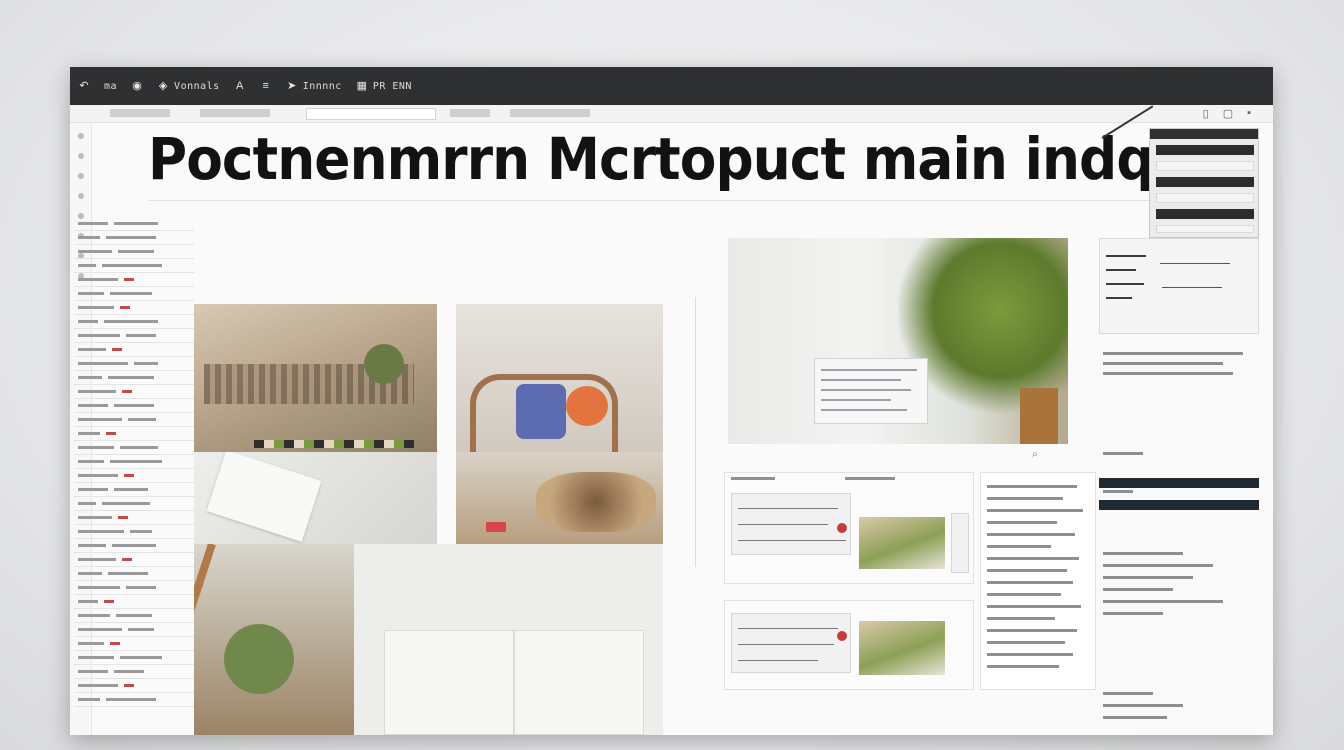 The image size is (1344, 750). What do you see at coordinates (671, 114) in the screenshot?
I see `secondary-toolbar: ▯ ▢ ▪` at bounding box center [671, 114].